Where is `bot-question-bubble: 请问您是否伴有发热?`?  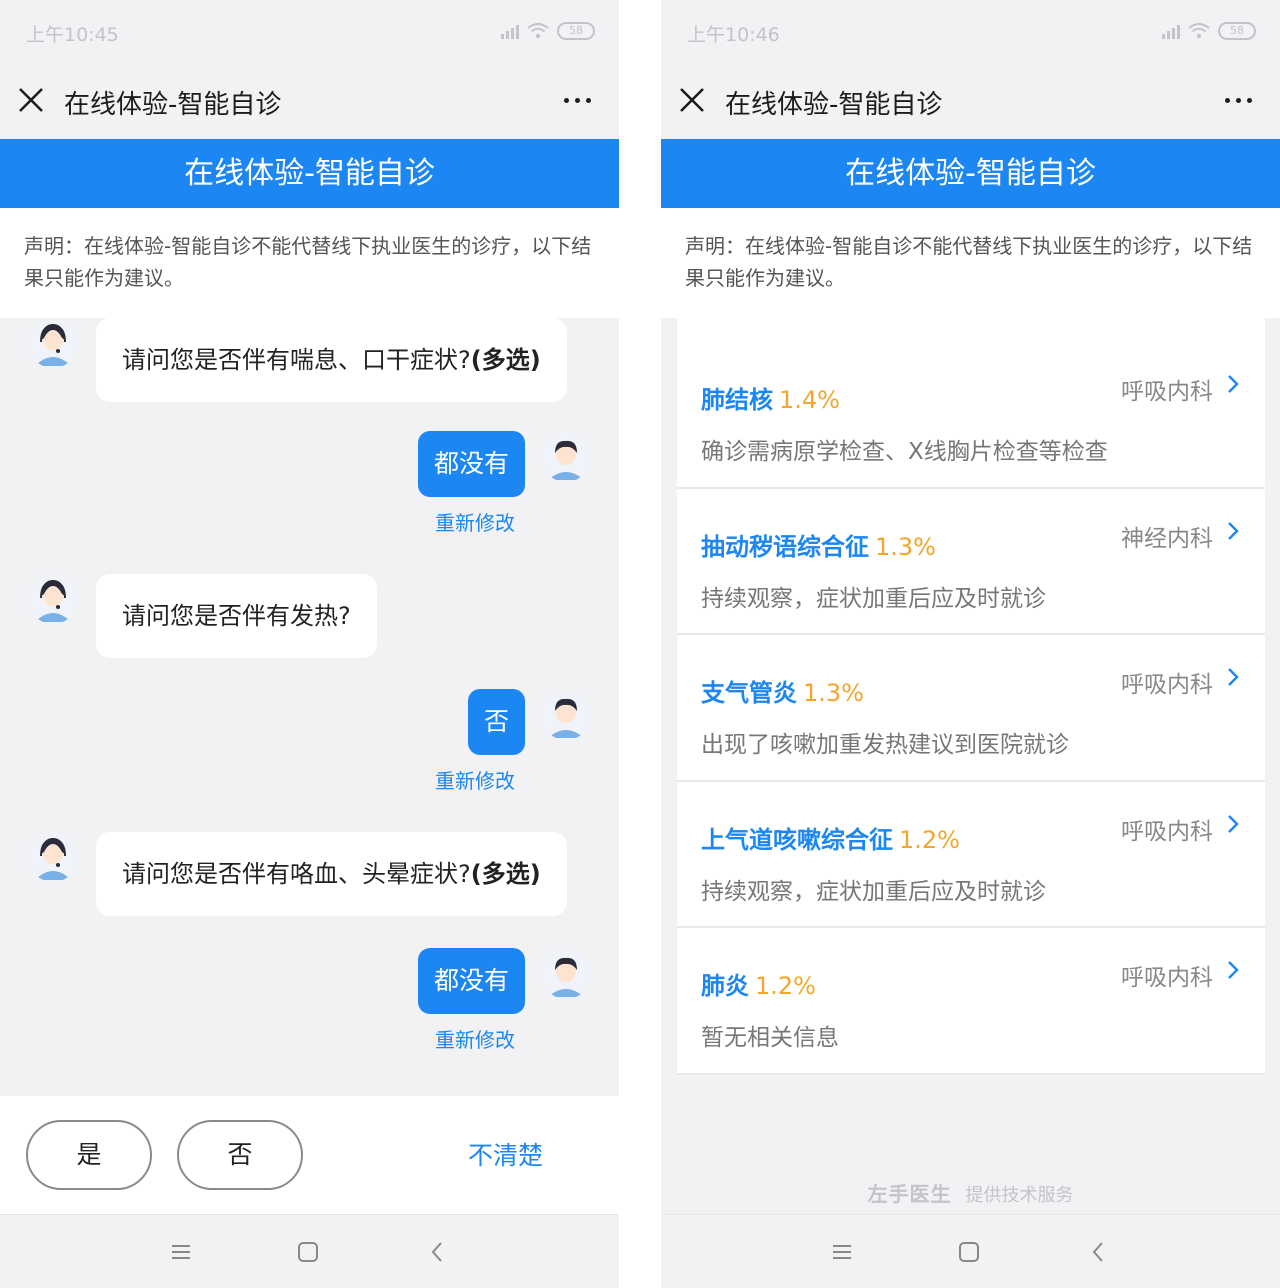 bot-question-bubble: 请问您是否伴有发热? is located at coordinates (236, 616).